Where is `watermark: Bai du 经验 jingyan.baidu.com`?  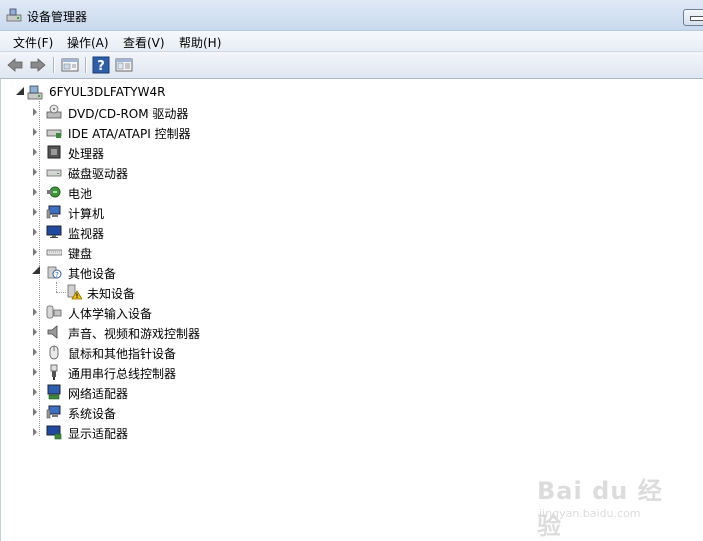
watermark: Bai du 经验 jingyan.baidu.com is located at coordinates (605, 503).